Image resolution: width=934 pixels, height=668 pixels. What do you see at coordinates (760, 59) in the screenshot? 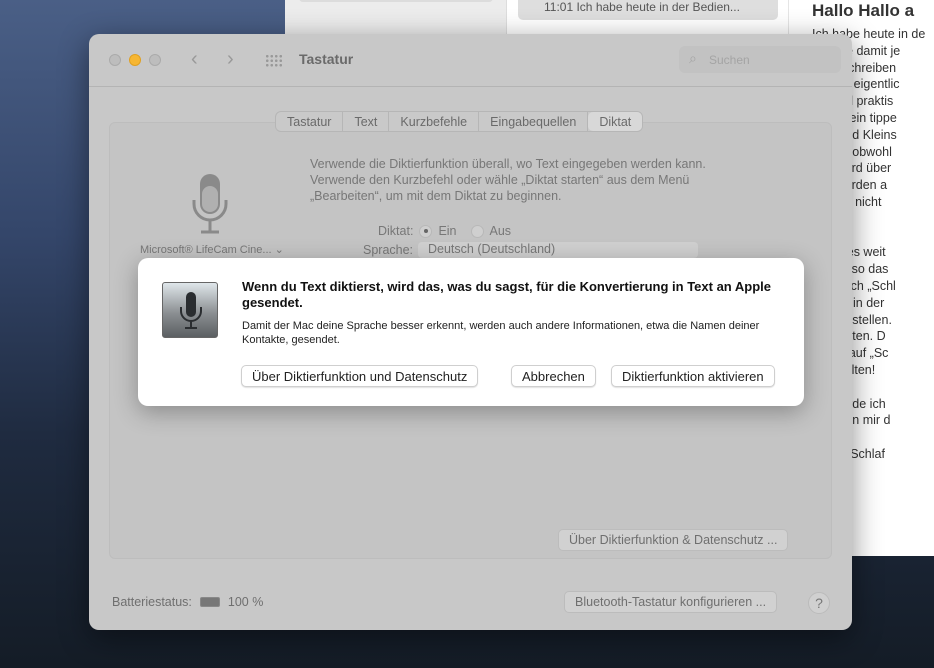
I see `search-input: ⌕ Suchen` at bounding box center [760, 59].